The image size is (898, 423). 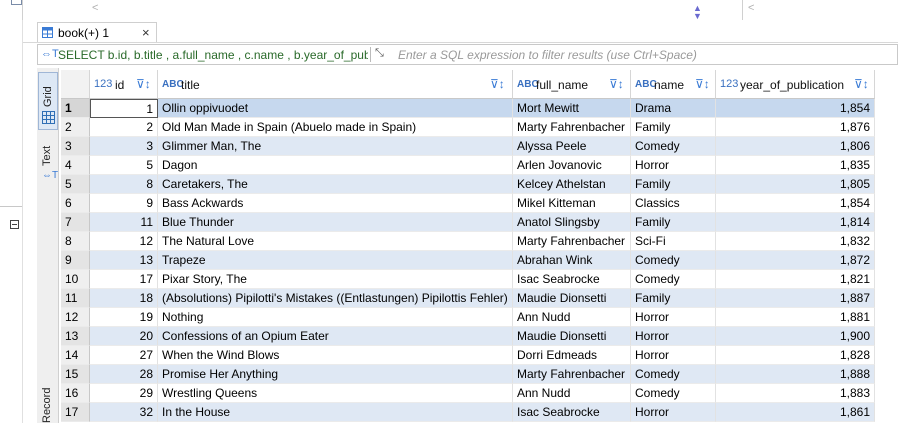 What do you see at coordinates (795, 260) in the screenshot?
I see `cell-year-of-publication: 1,872` at bounding box center [795, 260].